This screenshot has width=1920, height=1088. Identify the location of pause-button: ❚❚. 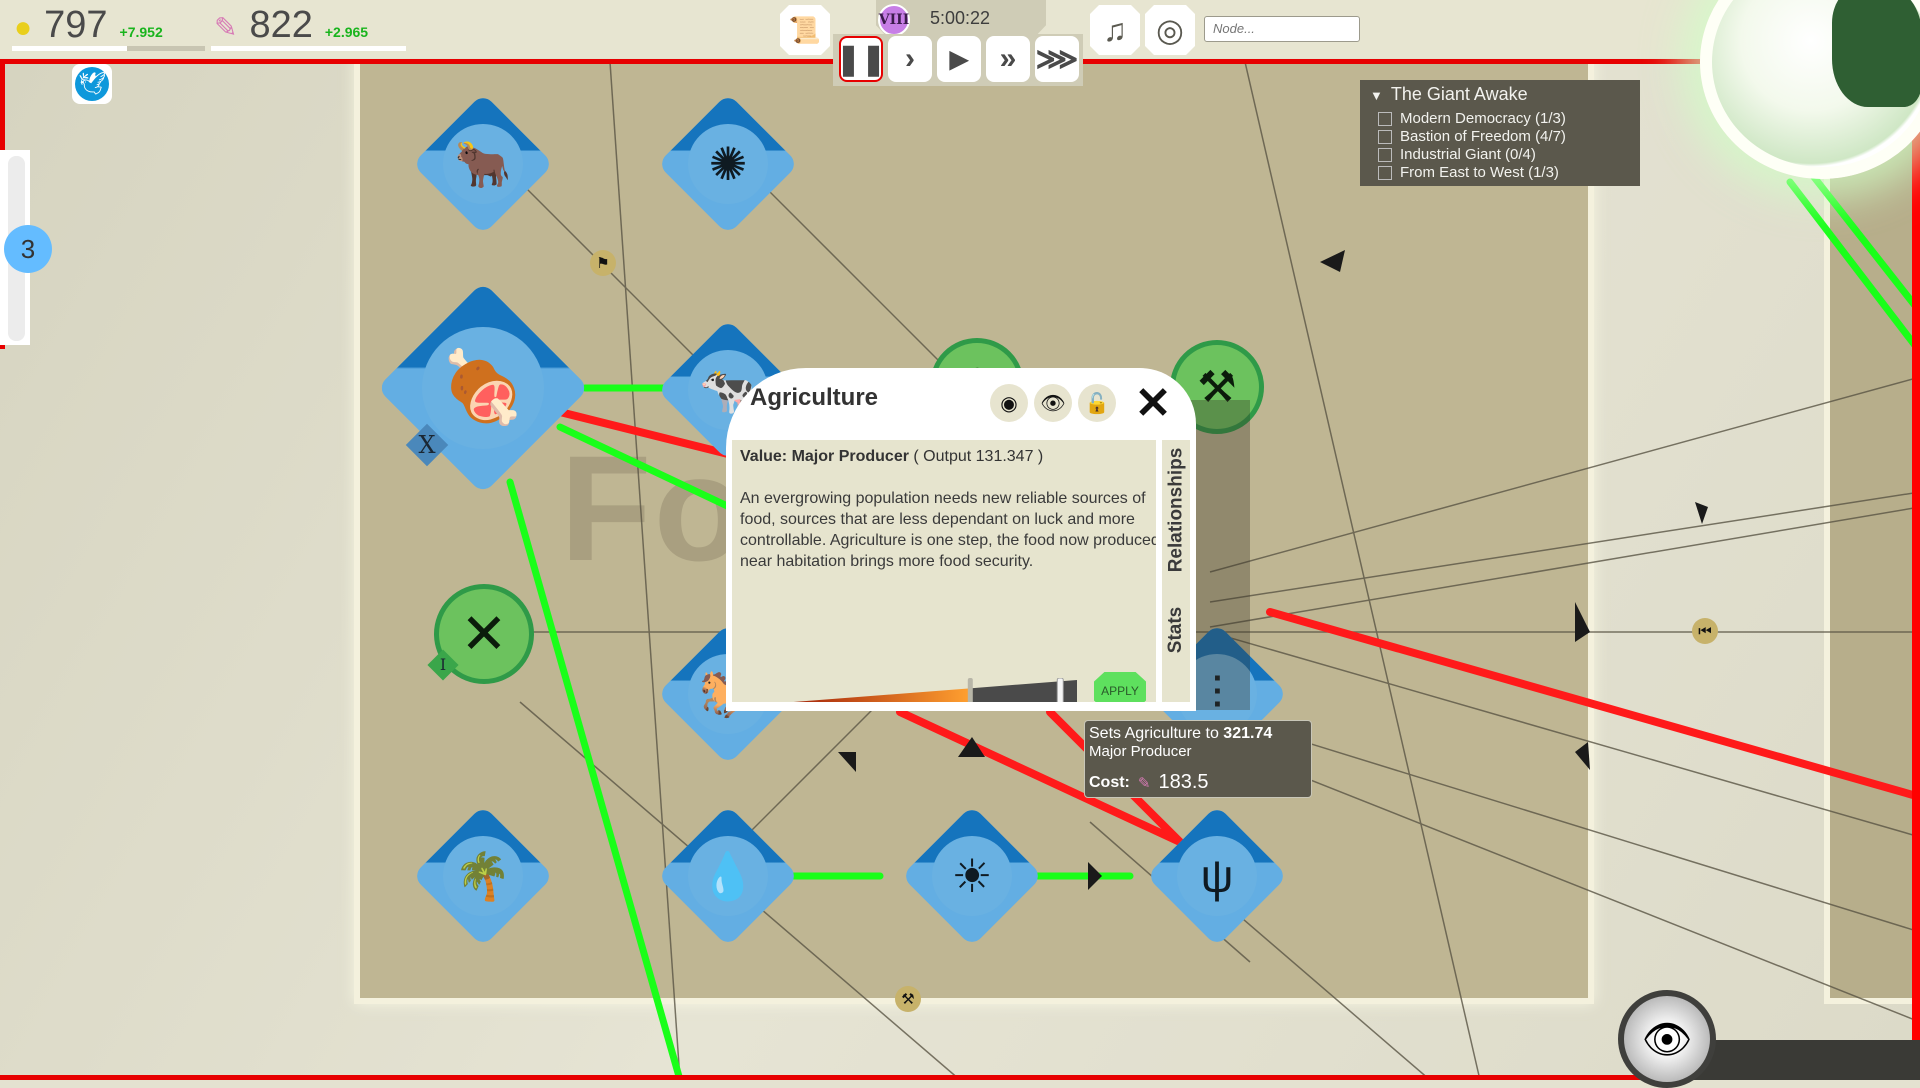
(861, 59).